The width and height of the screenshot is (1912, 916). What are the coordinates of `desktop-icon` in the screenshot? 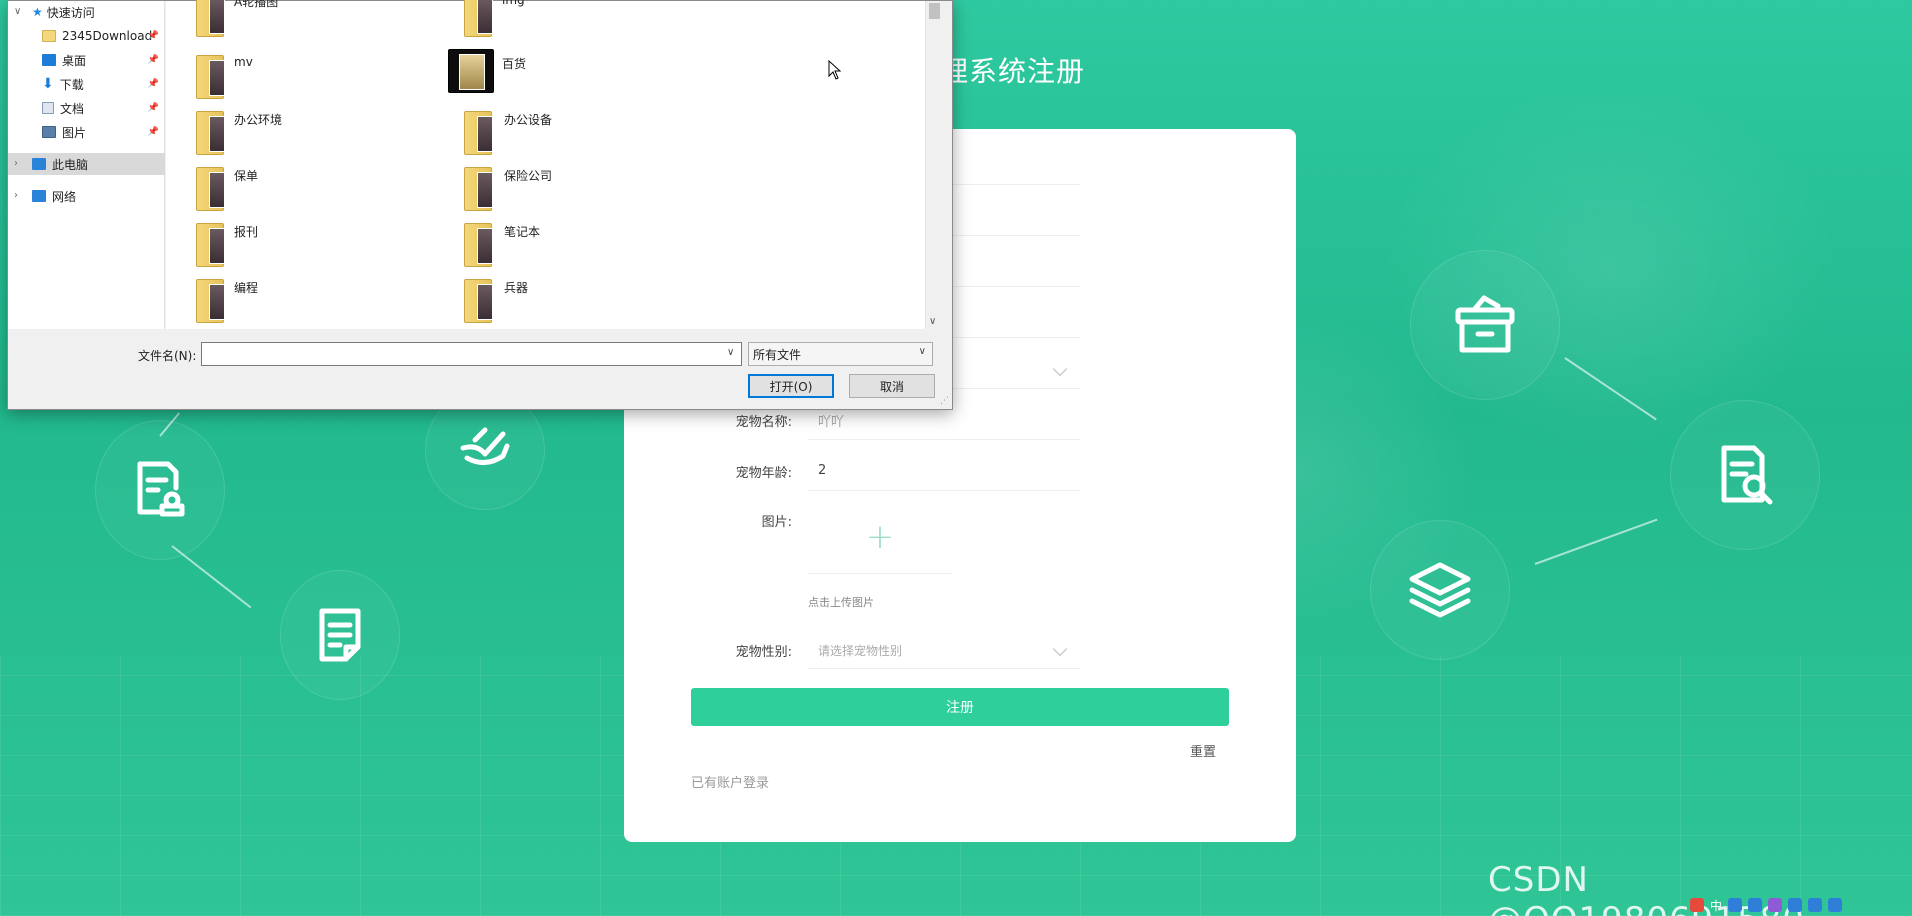 It's located at (49, 60).